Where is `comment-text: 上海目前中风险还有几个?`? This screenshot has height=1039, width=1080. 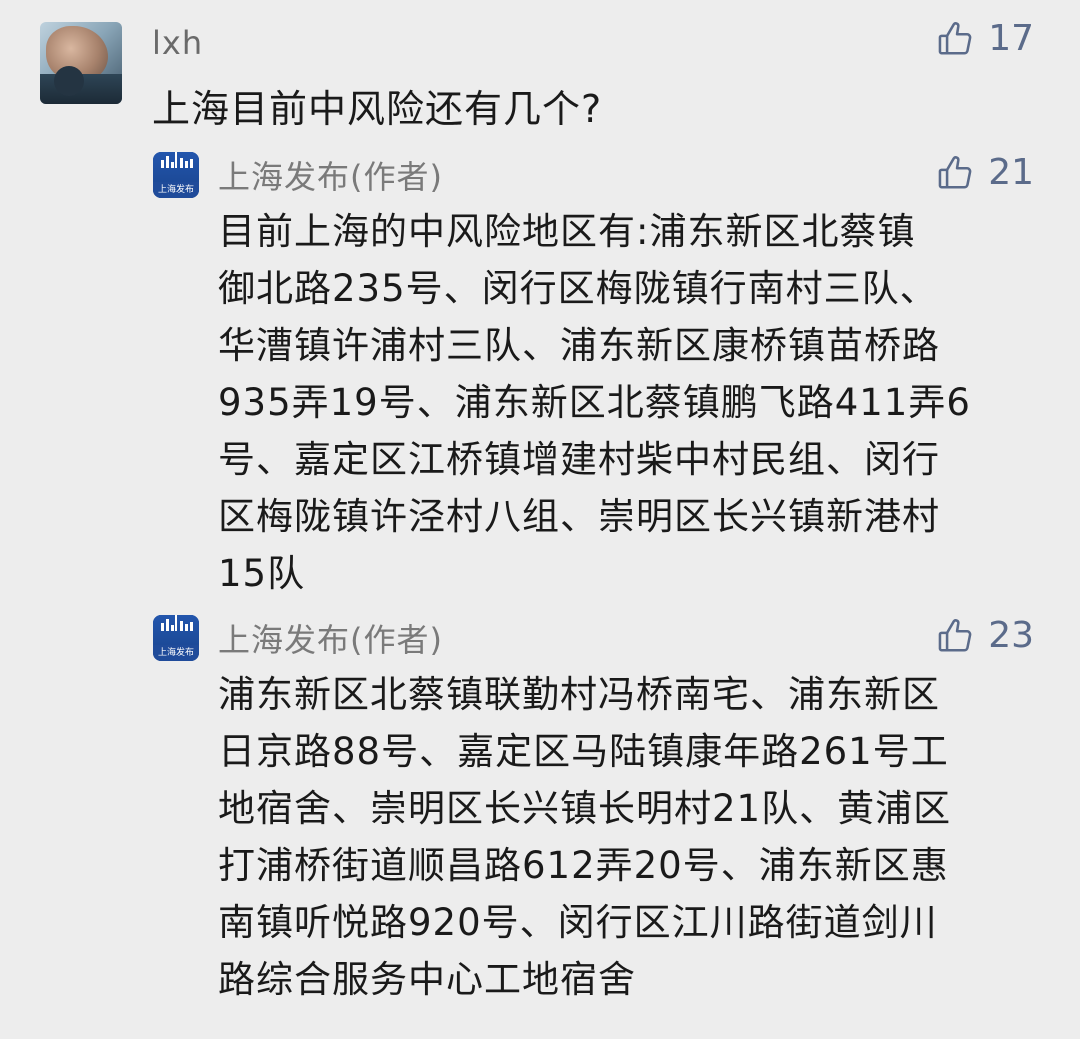 comment-text: 上海目前中风险还有几个? is located at coordinates (377, 109).